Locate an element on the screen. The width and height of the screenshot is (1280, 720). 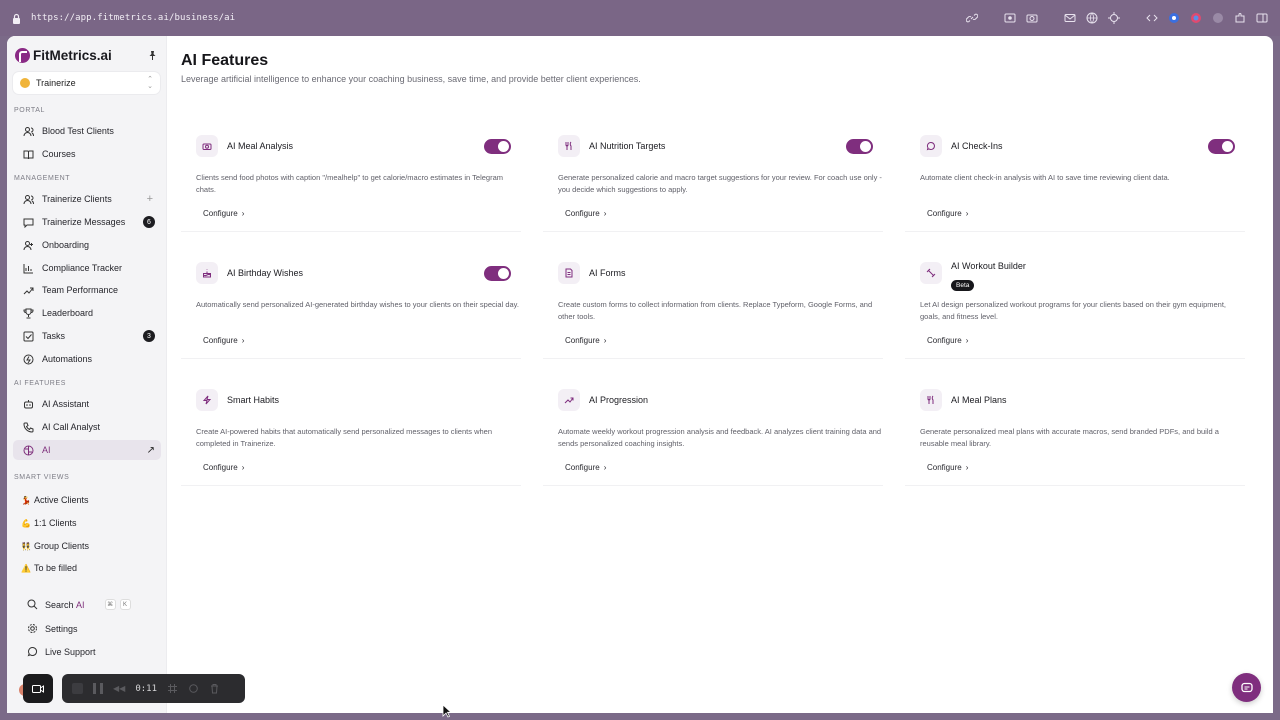
puzzle-icon is located at coordinates (1240, 18).